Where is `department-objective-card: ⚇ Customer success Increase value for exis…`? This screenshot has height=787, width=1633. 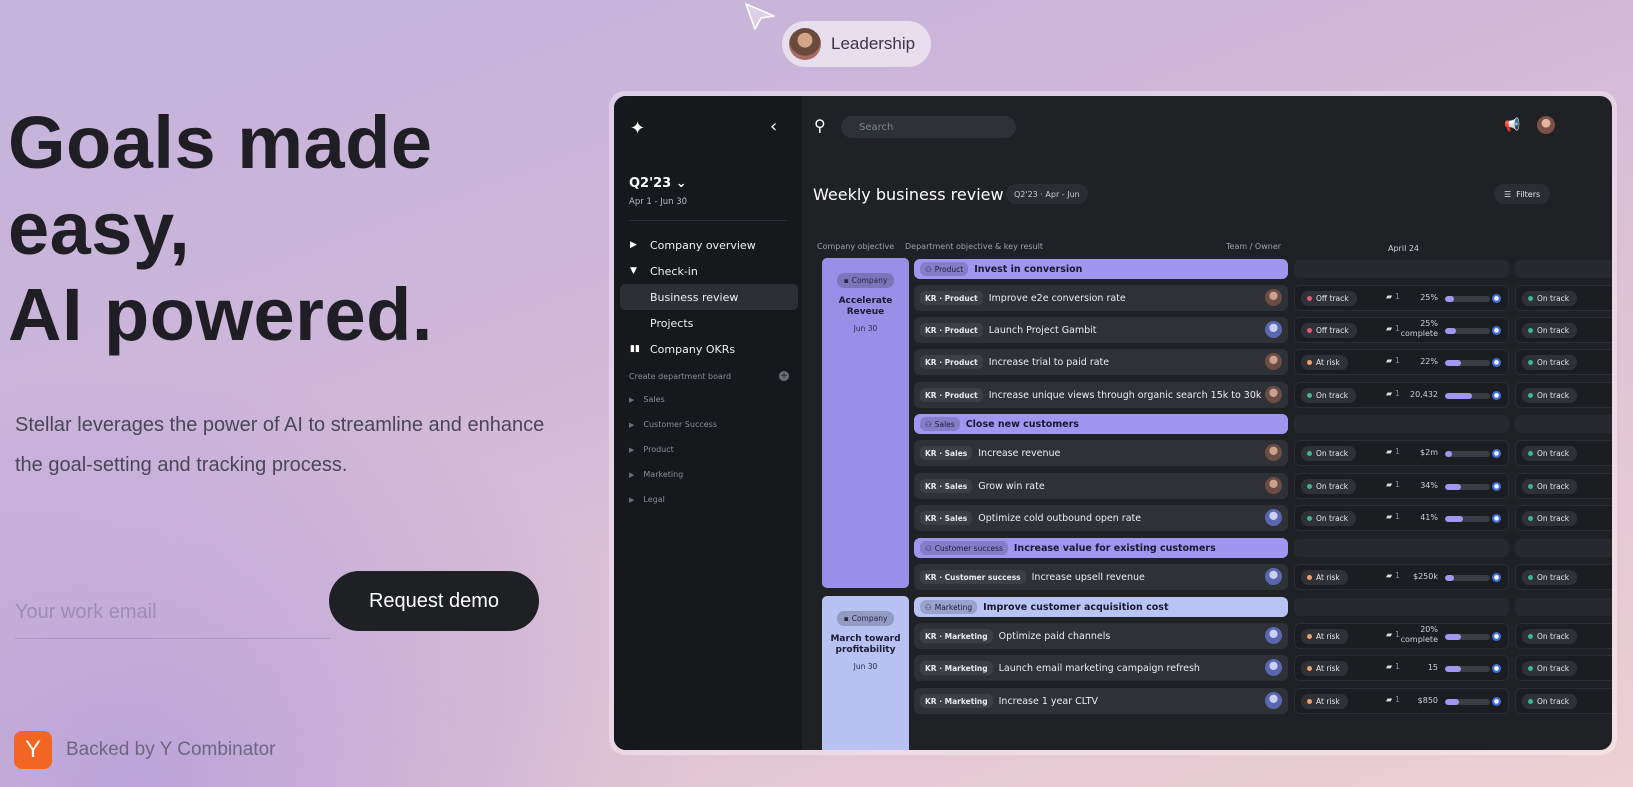 department-objective-card: ⚇ Customer success Increase value for exis… is located at coordinates (1101, 548).